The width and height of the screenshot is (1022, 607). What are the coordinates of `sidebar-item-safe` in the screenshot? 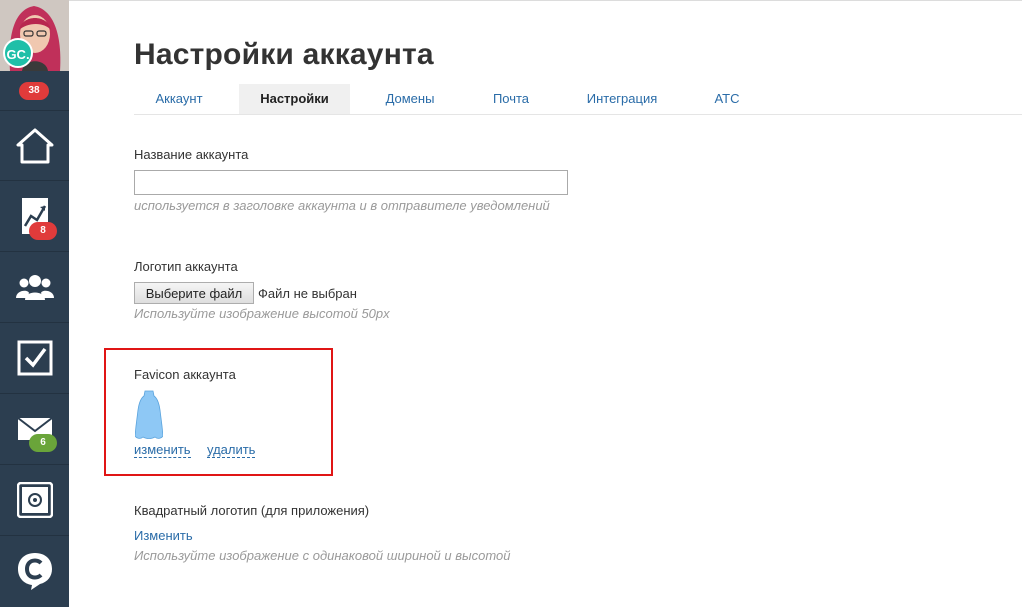 It's located at (34, 499).